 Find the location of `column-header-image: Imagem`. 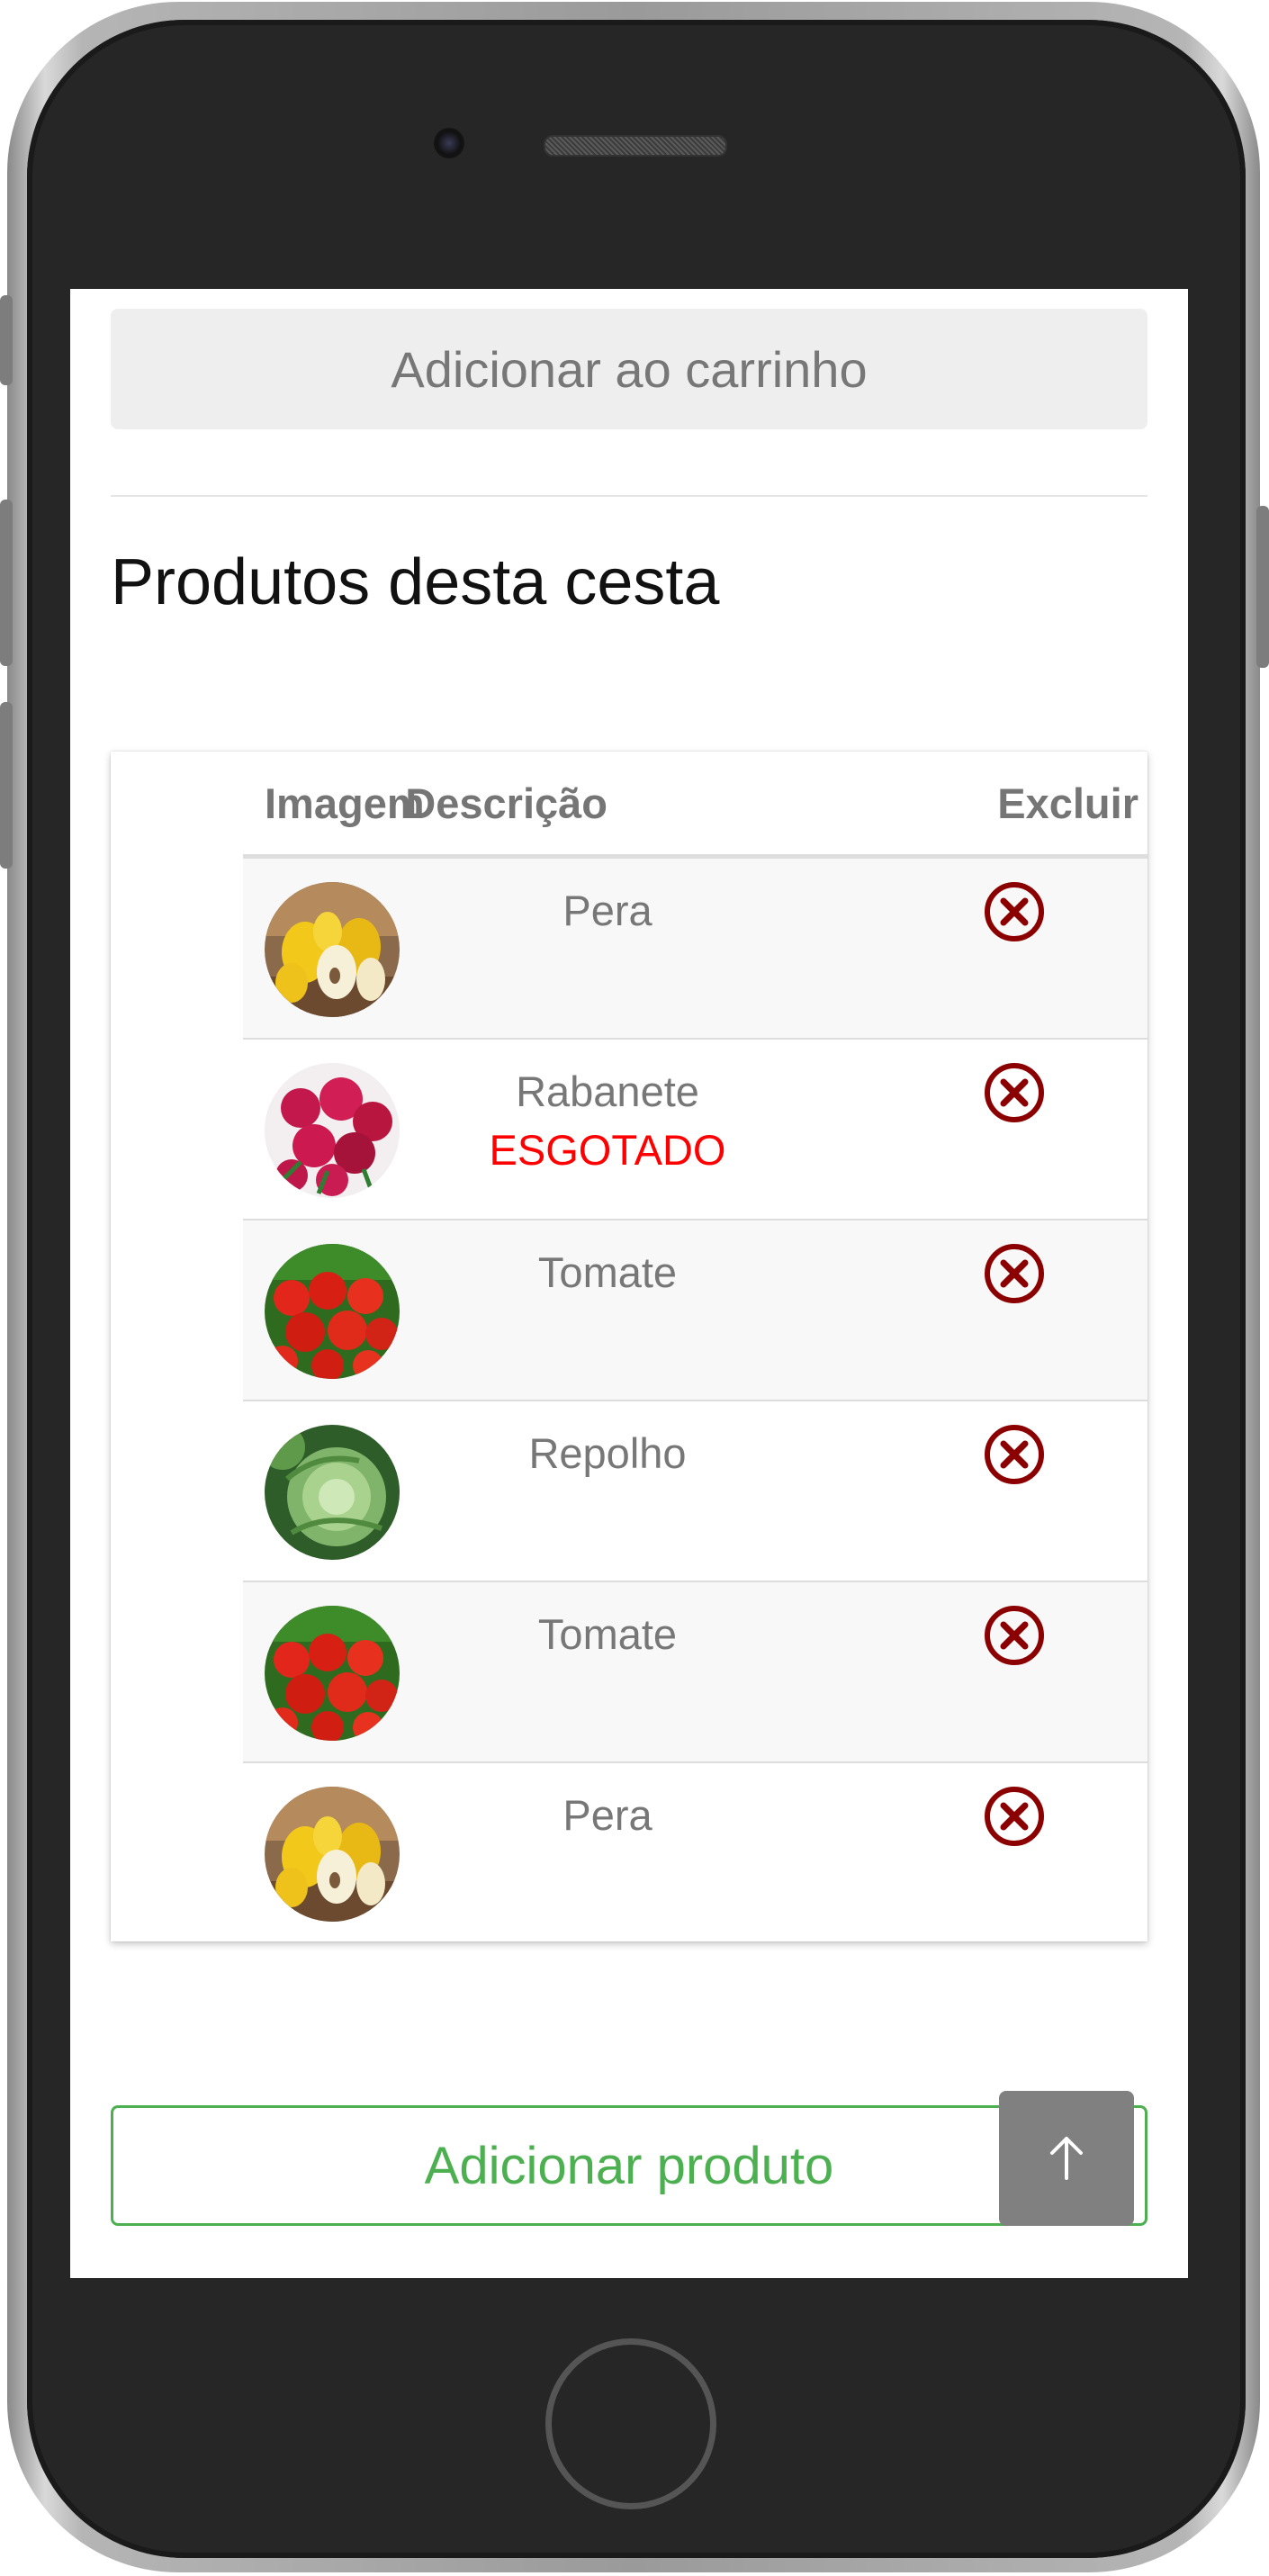

column-header-image: Imagem is located at coordinates (345, 803).